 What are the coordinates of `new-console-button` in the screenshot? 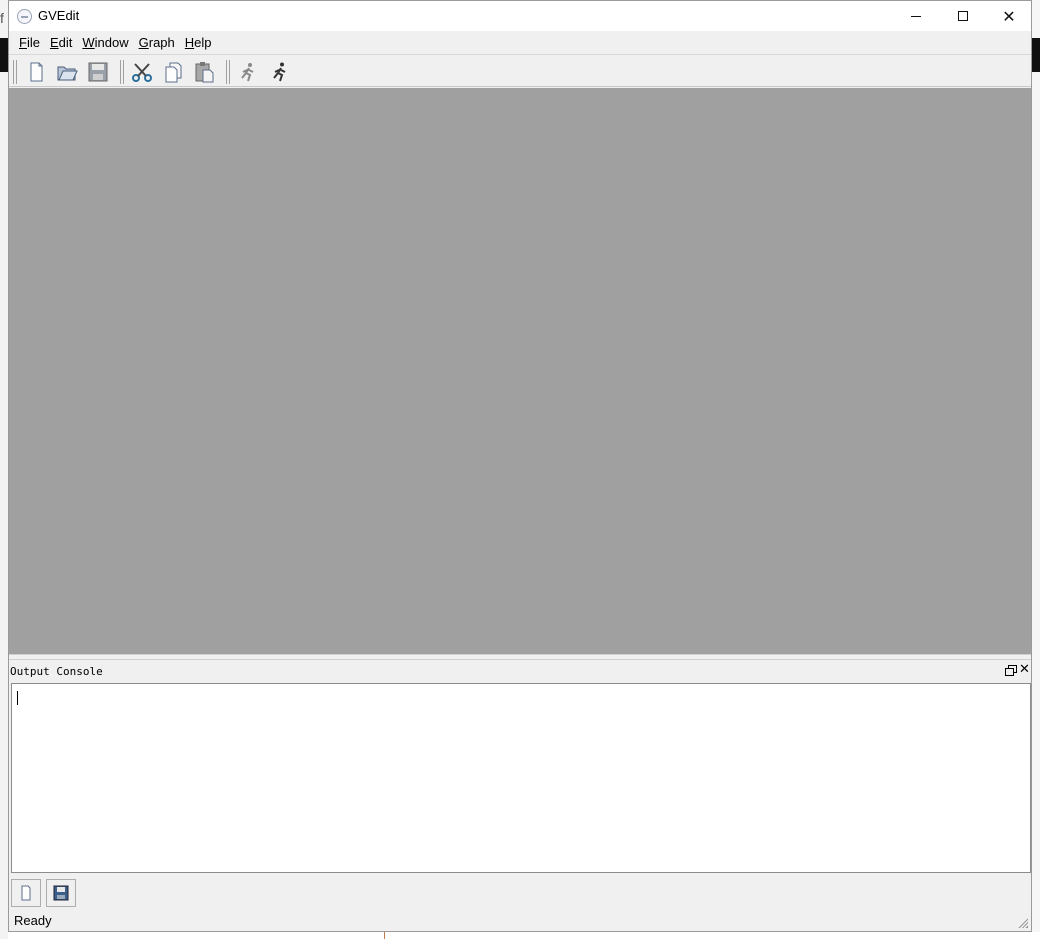 It's located at (26, 893).